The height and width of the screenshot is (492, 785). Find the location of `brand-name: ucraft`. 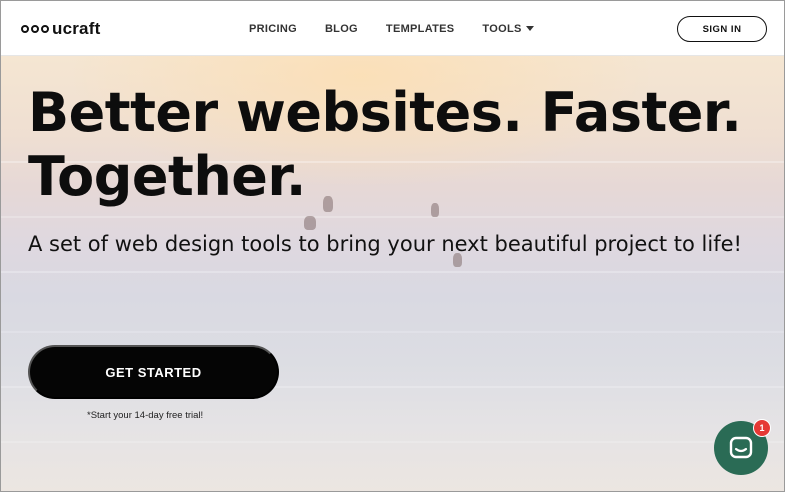

brand-name: ucraft is located at coordinates (76, 28).